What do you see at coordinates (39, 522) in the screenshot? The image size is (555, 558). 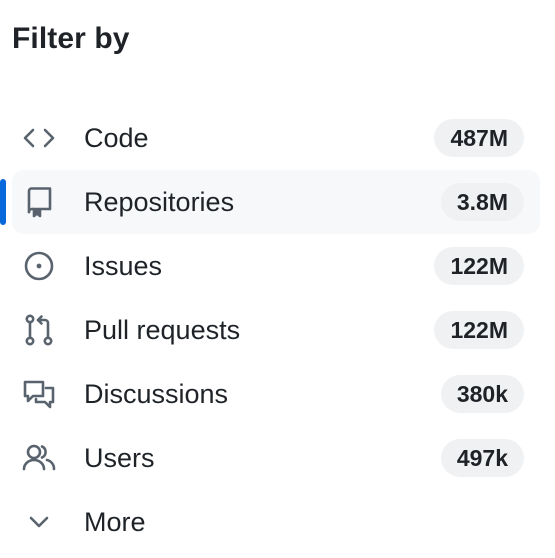 I see `chevron-down-icon` at bounding box center [39, 522].